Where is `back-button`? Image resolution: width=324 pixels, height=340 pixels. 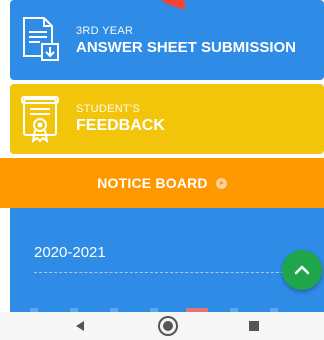 back-button is located at coordinates (80, 326).